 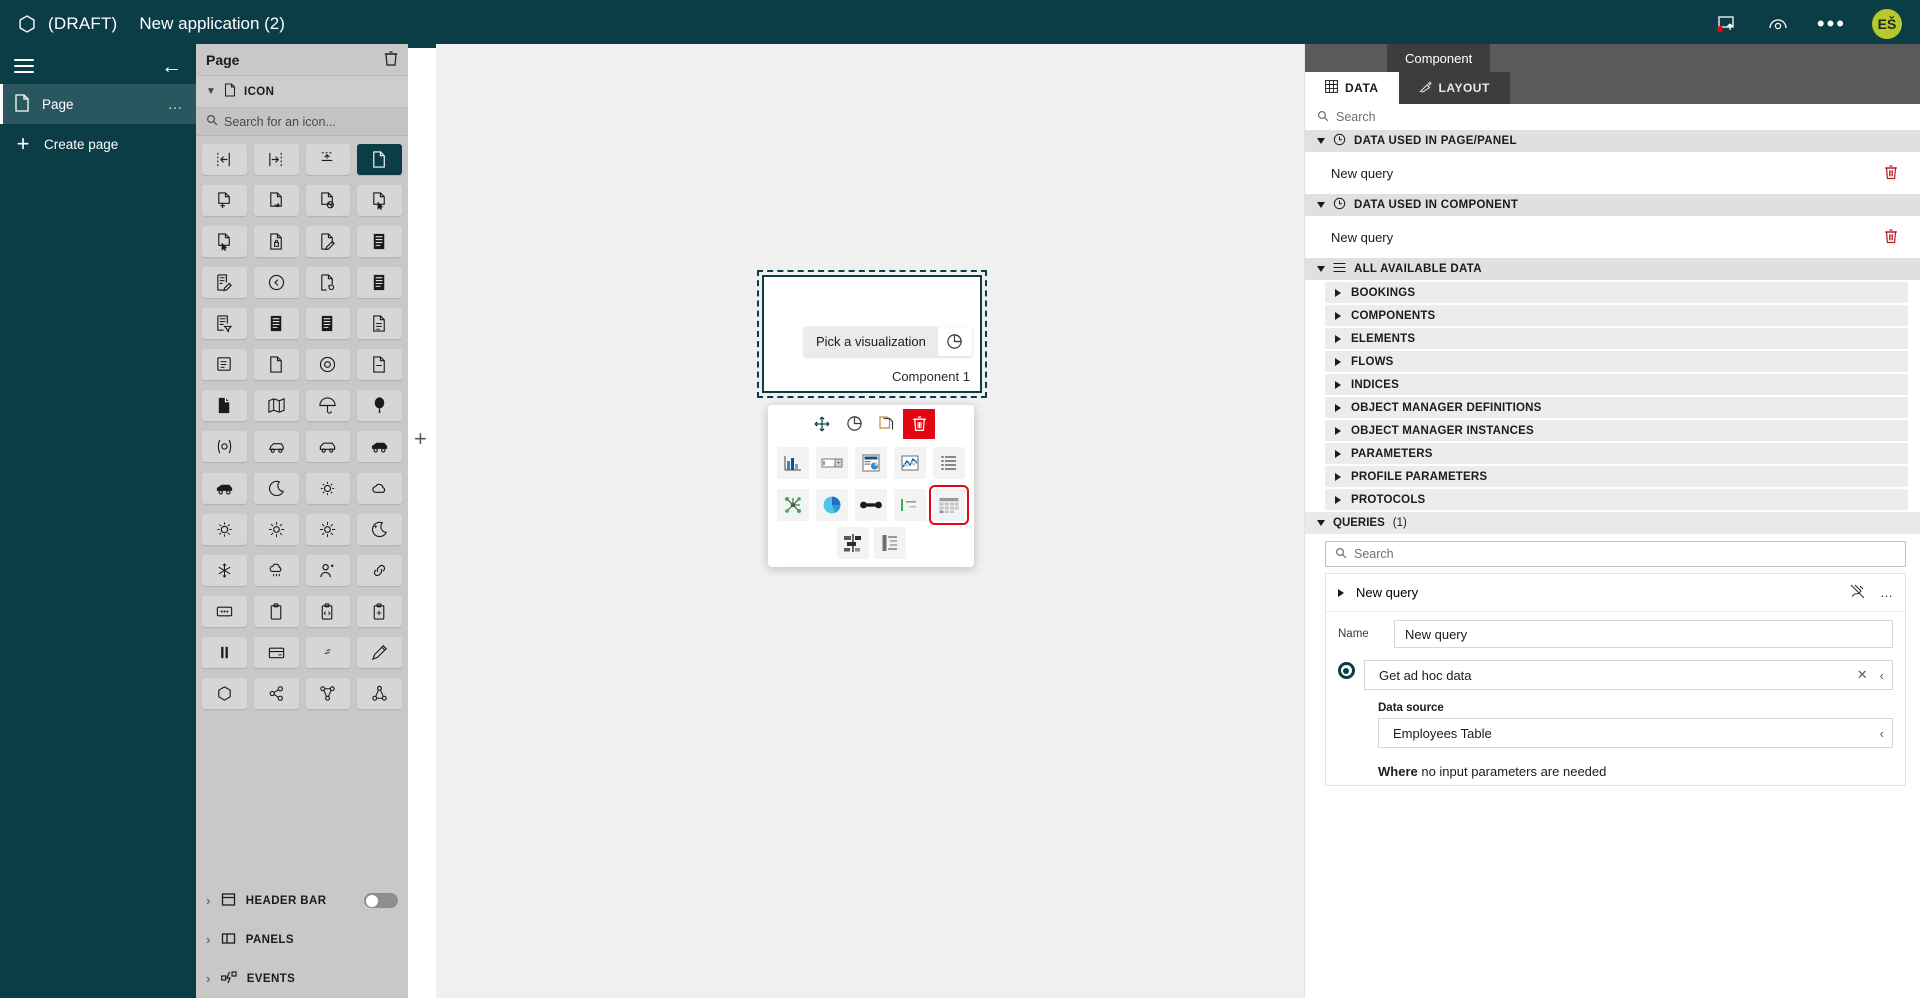 I want to click on add-component-icon: +, so click(x=420, y=439).